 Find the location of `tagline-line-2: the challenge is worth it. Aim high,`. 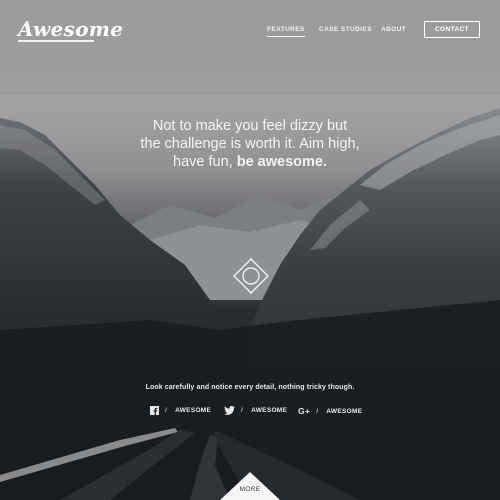

tagline-line-2: the challenge is worth it. Aim high, is located at coordinates (250, 144).